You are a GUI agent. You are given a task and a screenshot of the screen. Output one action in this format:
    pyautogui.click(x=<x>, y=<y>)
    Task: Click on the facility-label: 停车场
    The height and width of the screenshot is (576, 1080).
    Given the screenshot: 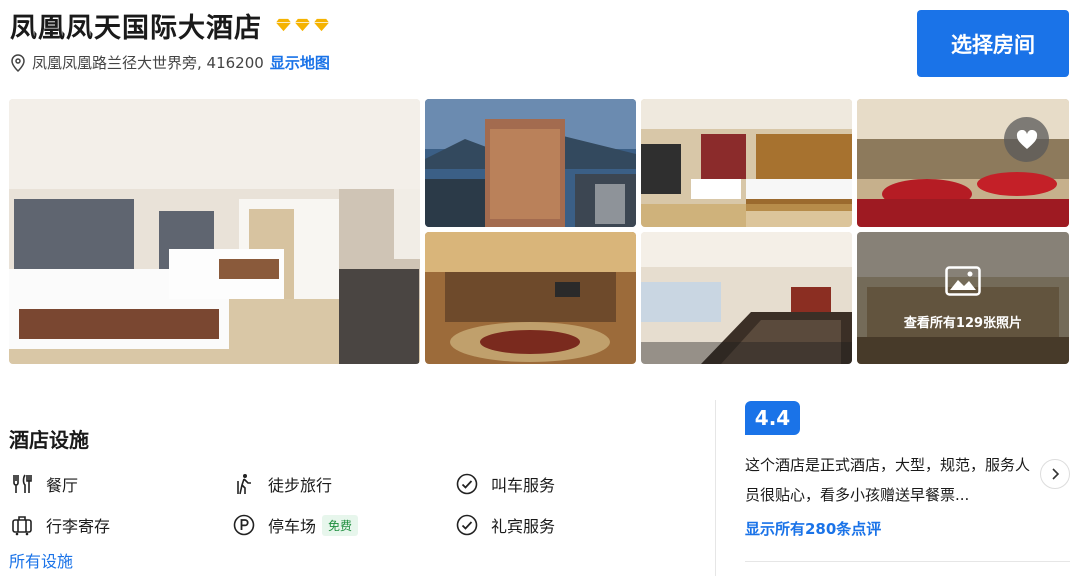 What is the action you would take?
    pyautogui.click(x=292, y=526)
    